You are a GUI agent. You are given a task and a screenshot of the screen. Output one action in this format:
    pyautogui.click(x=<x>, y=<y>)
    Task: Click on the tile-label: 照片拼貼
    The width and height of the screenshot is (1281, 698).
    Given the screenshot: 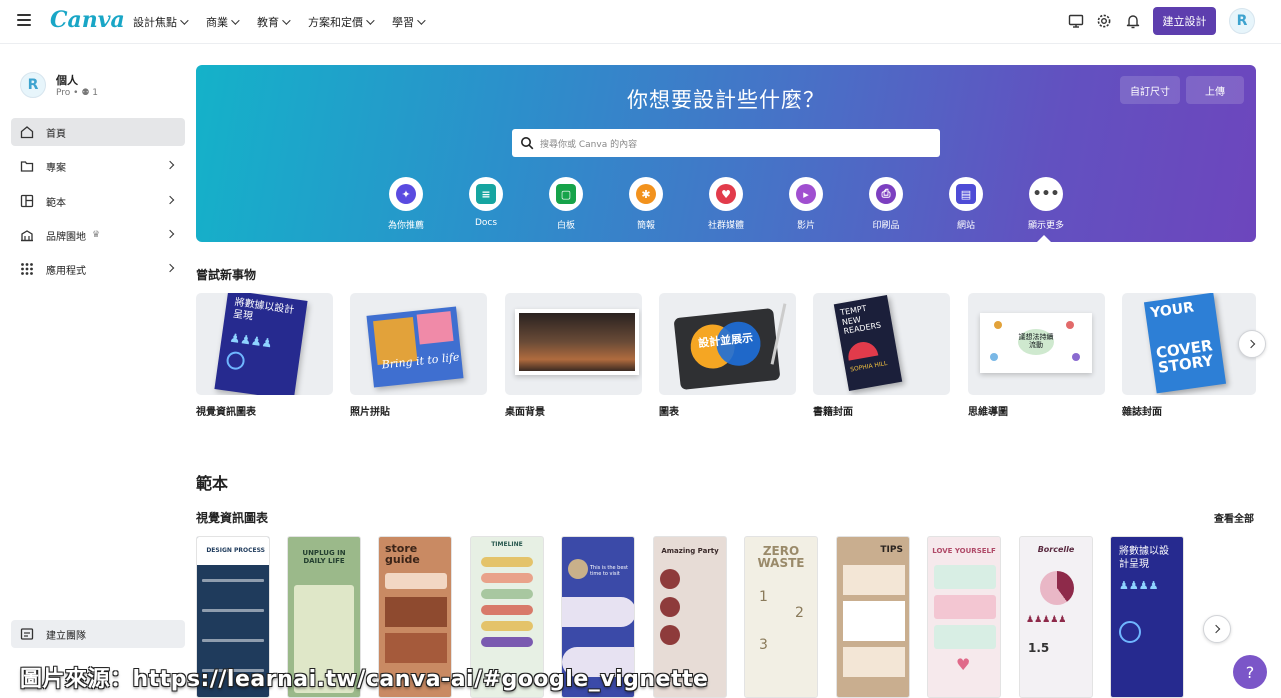 What is the action you would take?
    pyautogui.click(x=370, y=412)
    